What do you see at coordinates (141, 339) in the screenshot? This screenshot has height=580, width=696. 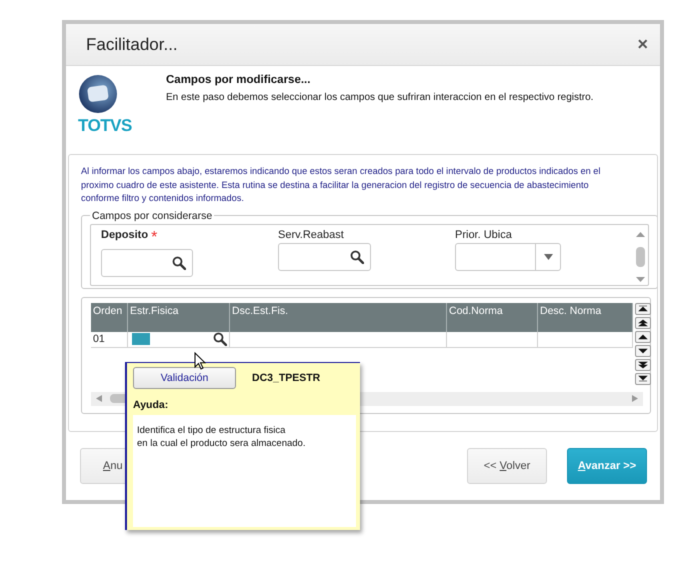 I see `edit-field` at bounding box center [141, 339].